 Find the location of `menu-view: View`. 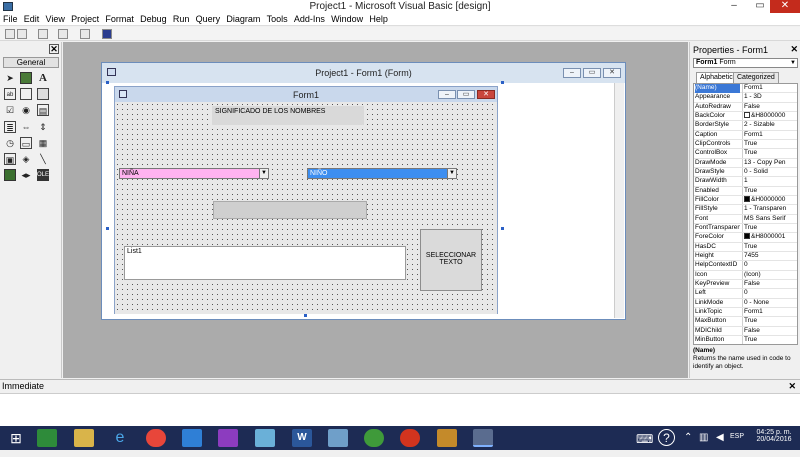

menu-view: View is located at coordinates (55, 18).